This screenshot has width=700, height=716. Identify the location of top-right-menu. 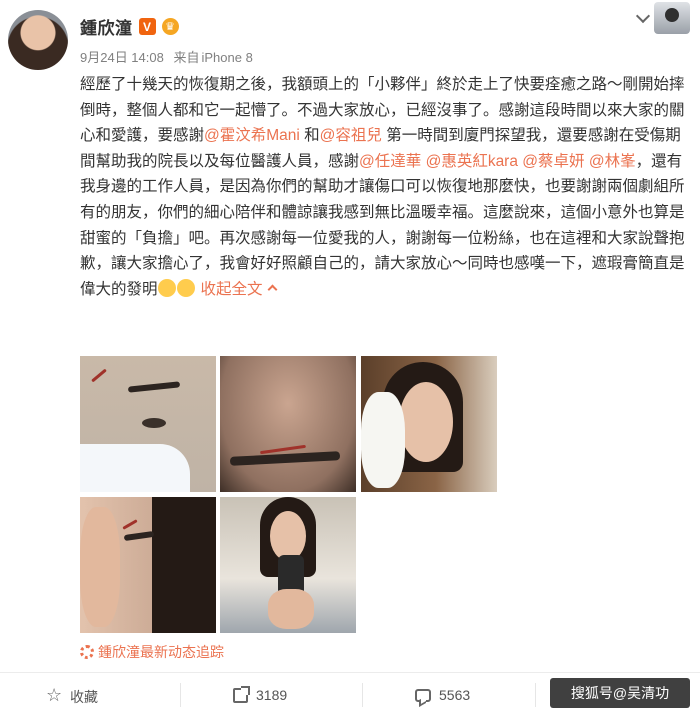
(662, 18).